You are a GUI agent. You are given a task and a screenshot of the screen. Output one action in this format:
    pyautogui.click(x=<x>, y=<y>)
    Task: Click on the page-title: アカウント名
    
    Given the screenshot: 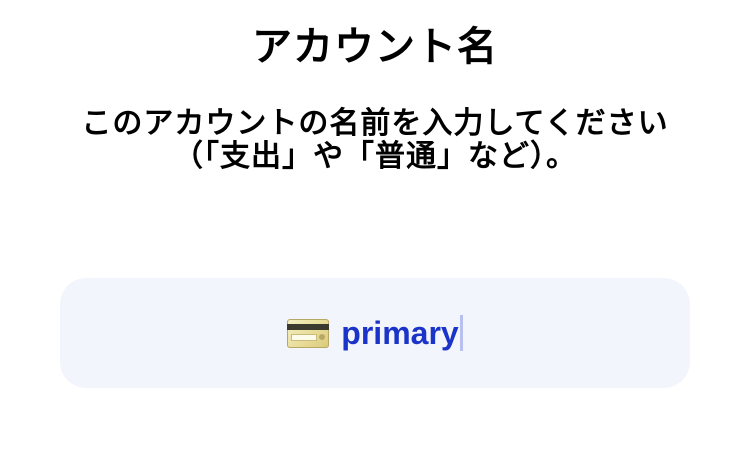 What is the action you would take?
    pyautogui.click(x=375, y=47)
    